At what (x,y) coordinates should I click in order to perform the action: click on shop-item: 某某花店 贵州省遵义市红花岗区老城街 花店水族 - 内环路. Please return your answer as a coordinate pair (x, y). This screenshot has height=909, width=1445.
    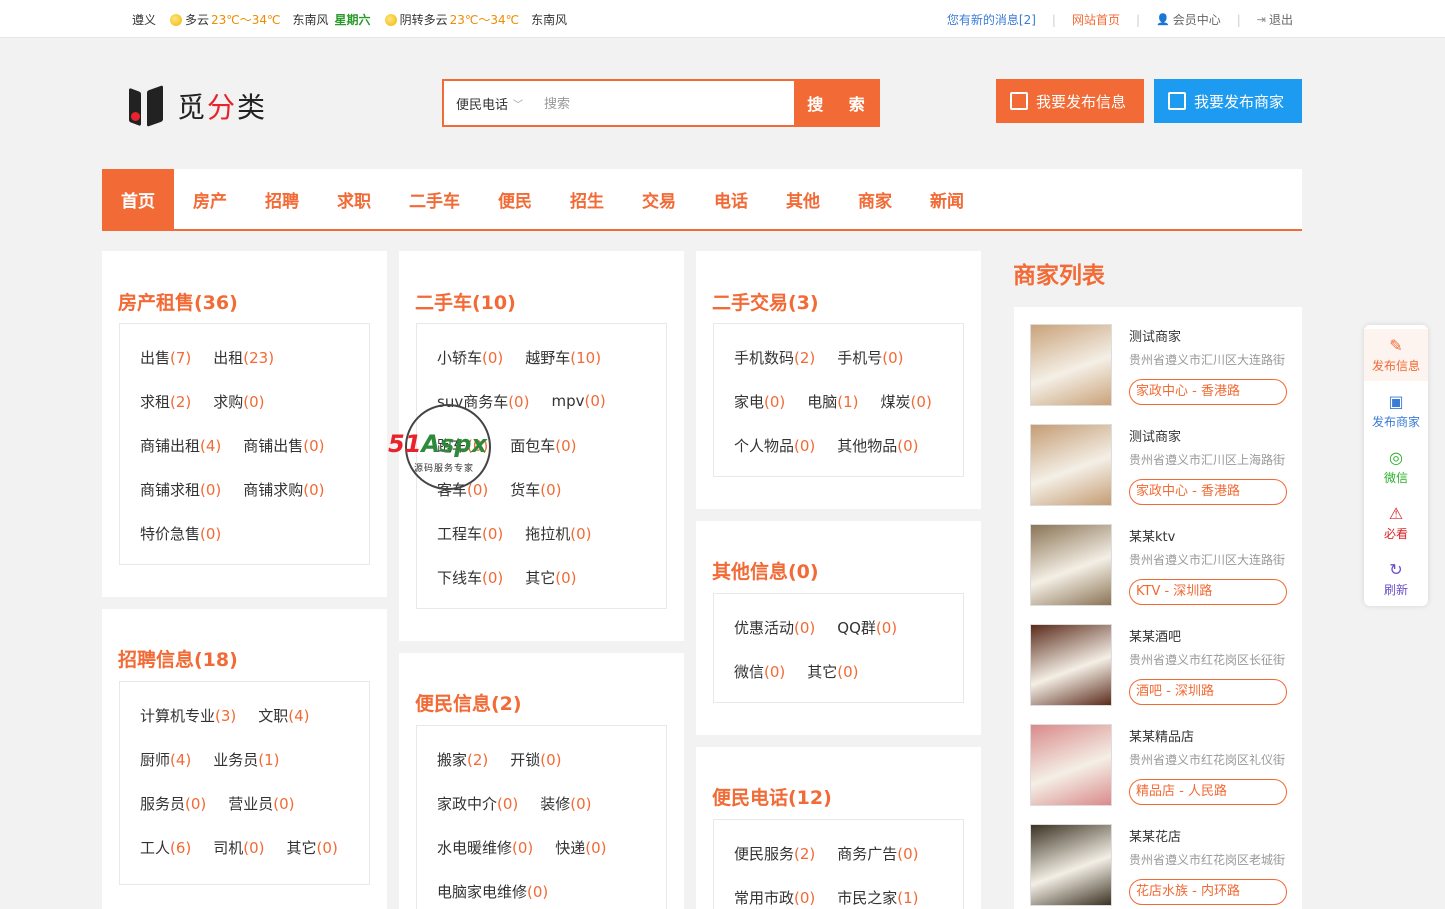
    Looking at the image, I should click on (1159, 865).